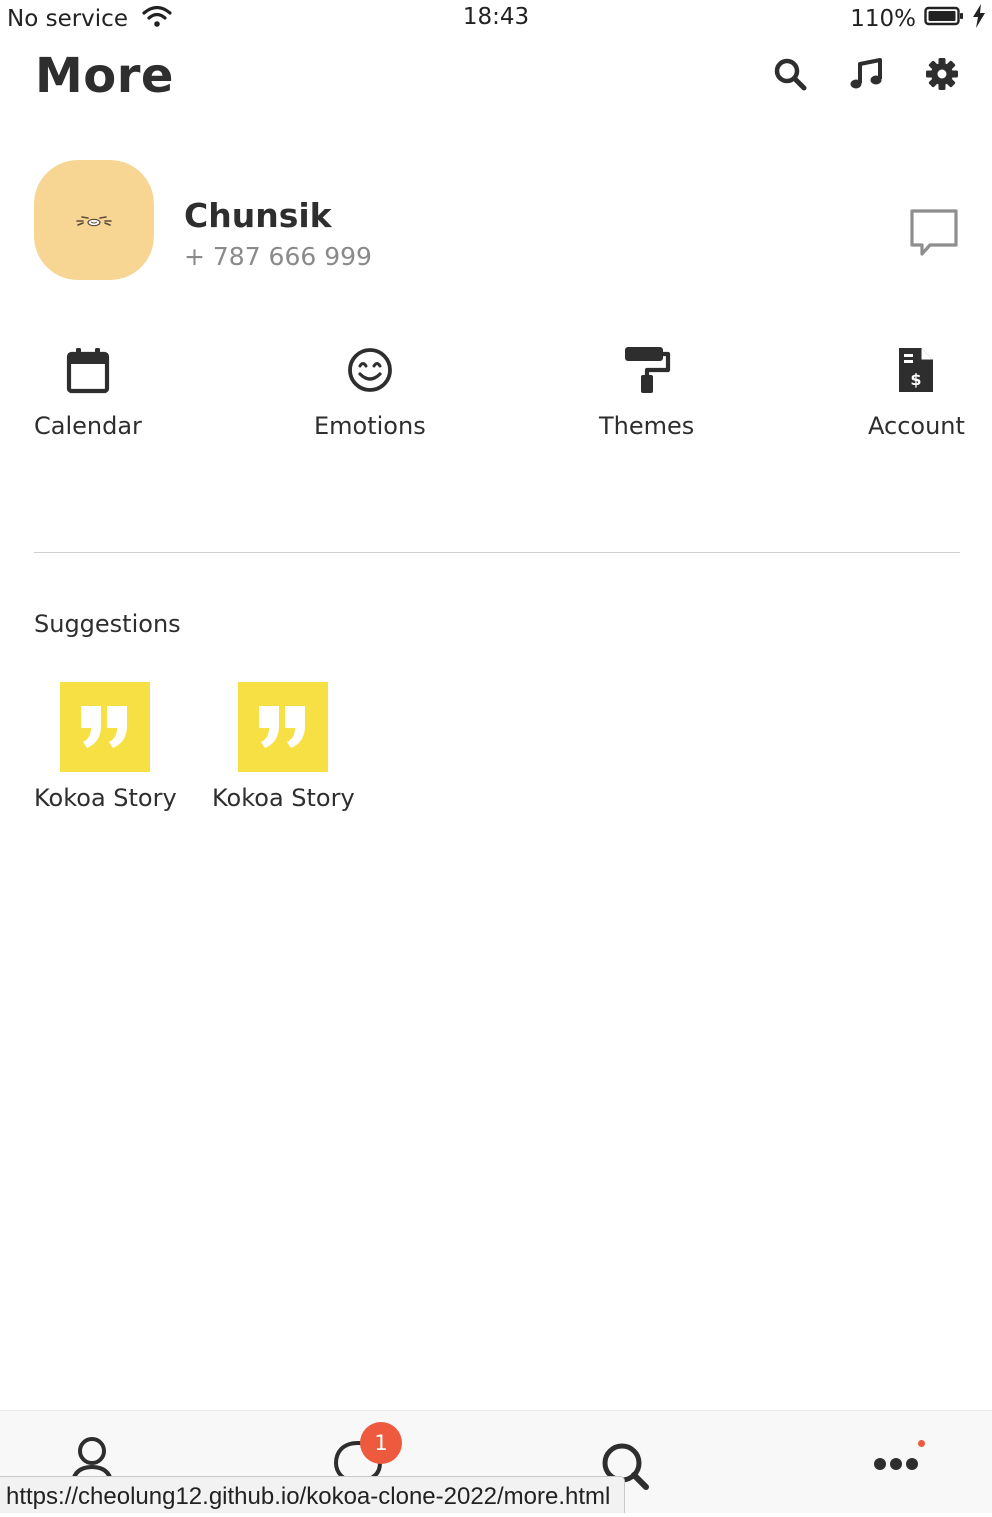 The height and width of the screenshot is (1517, 992). What do you see at coordinates (278, 256) in the screenshot?
I see `profile-phone: + 787 666 999` at bounding box center [278, 256].